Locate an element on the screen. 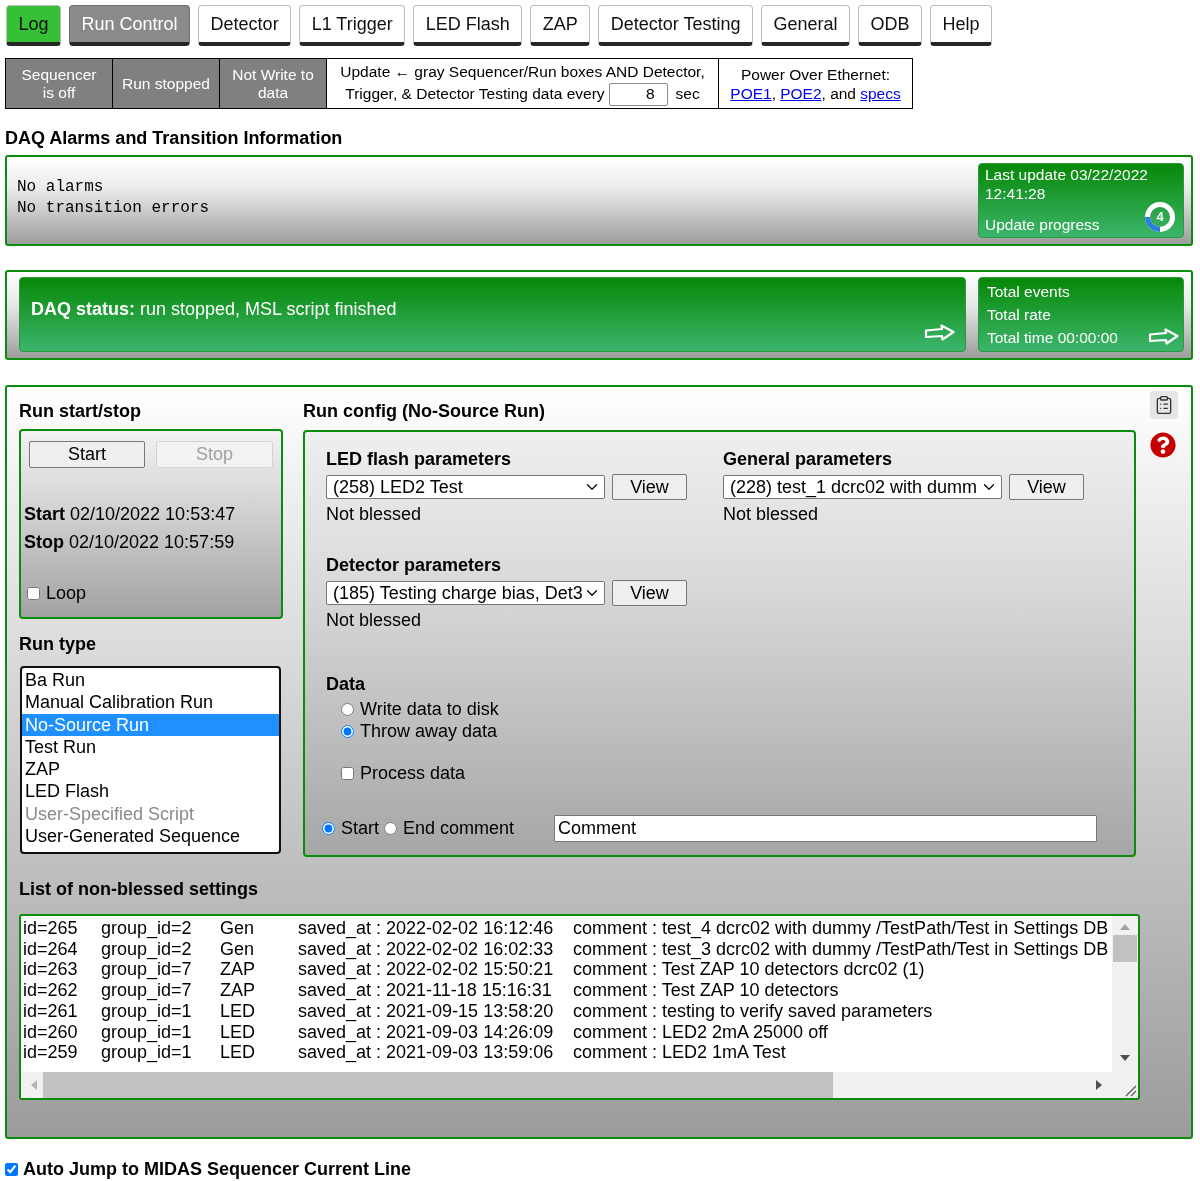 This screenshot has width=1200, height=1181. nav-tab: Detector is located at coordinates (245, 25).